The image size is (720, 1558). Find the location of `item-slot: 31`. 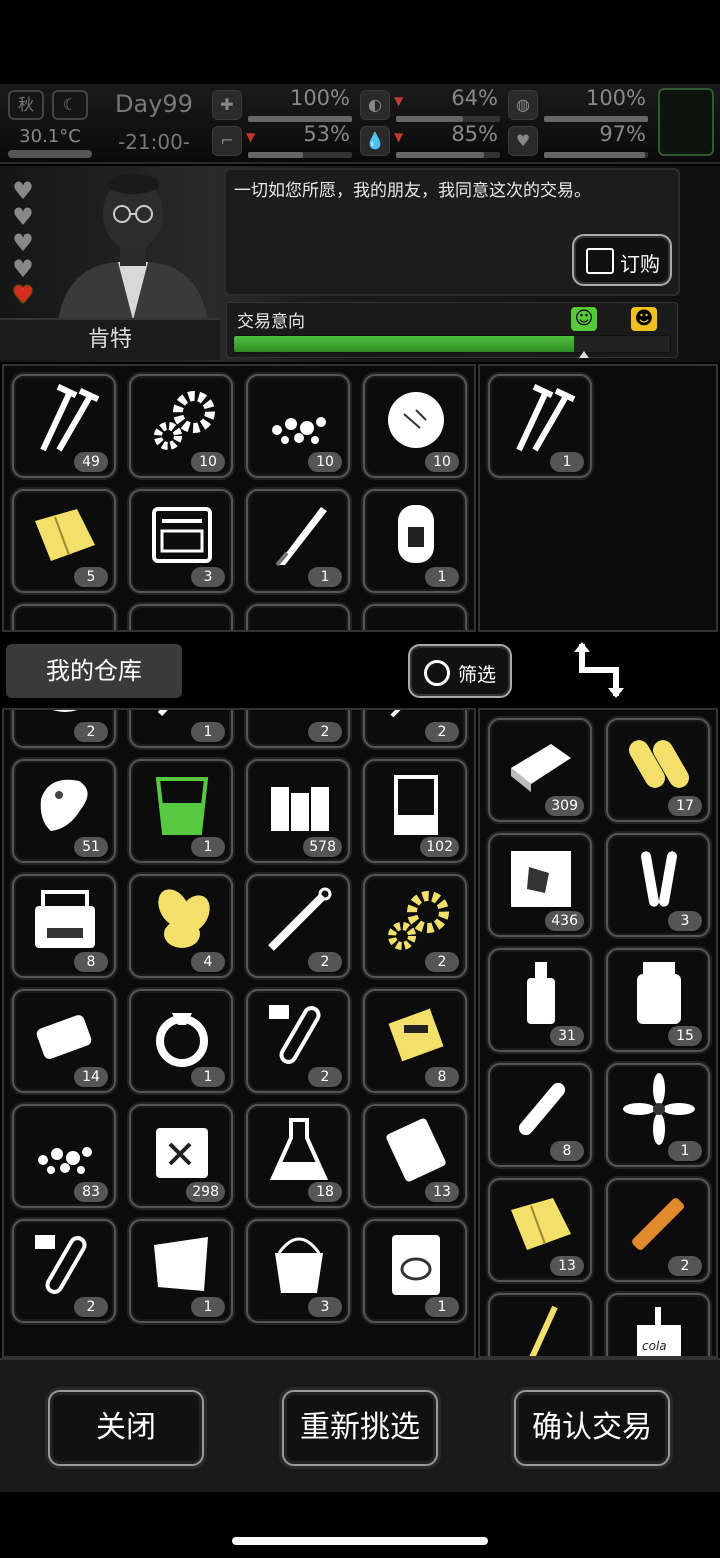

item-slot: 31 is located at coordinates (540, 1000).